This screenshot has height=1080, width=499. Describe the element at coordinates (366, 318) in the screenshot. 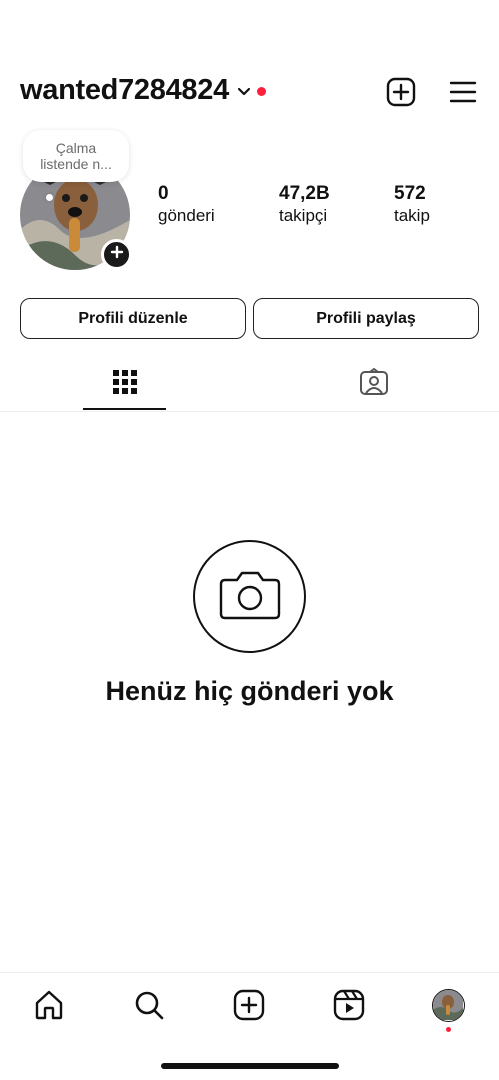

I see `share-profile-button: Profili paylaş` at that location.